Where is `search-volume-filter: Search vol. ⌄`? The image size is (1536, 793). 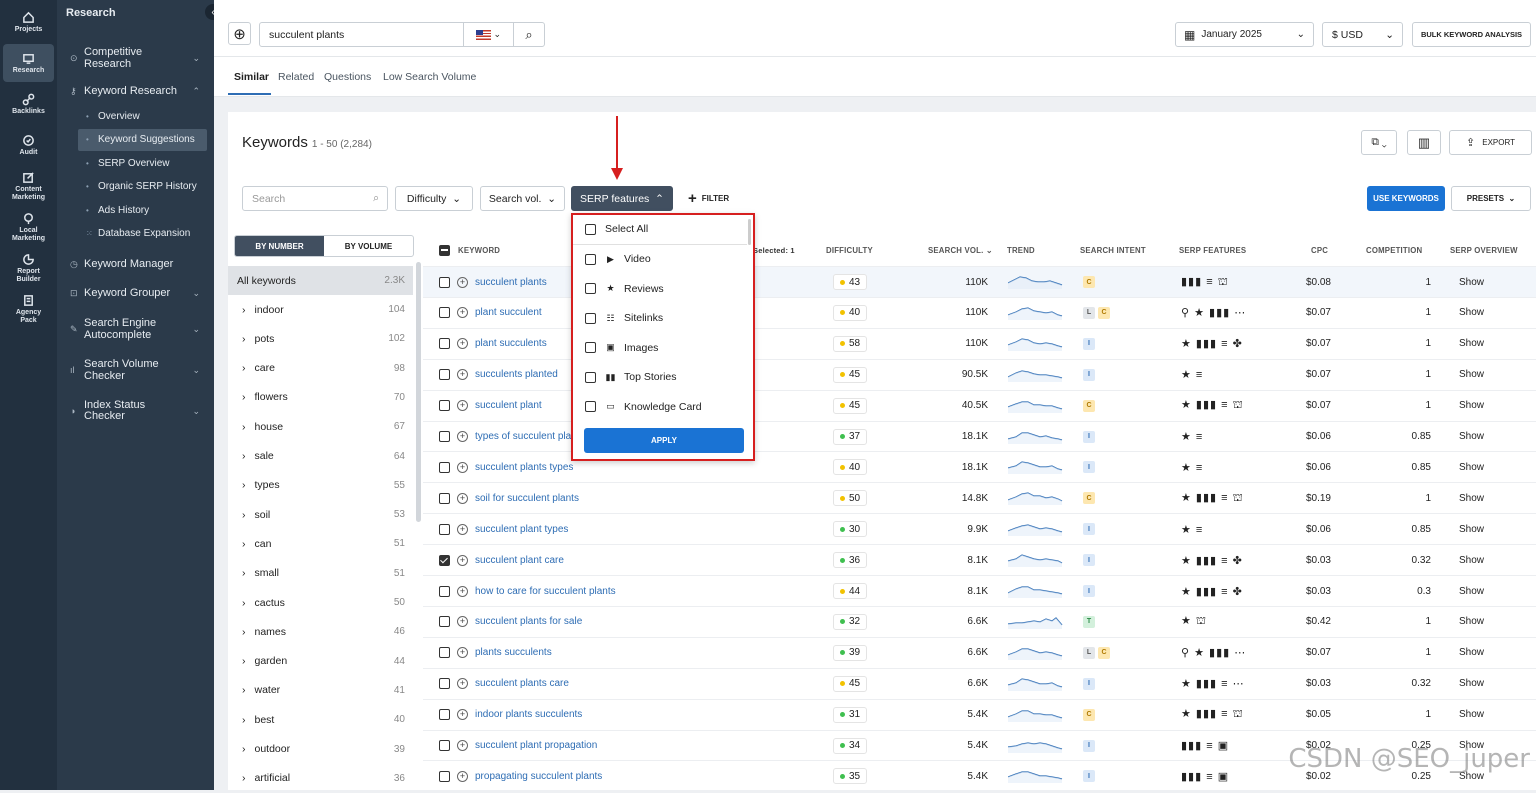
search-volume-filter: Search vol. ⌄ is located at coordinates (522, 198).